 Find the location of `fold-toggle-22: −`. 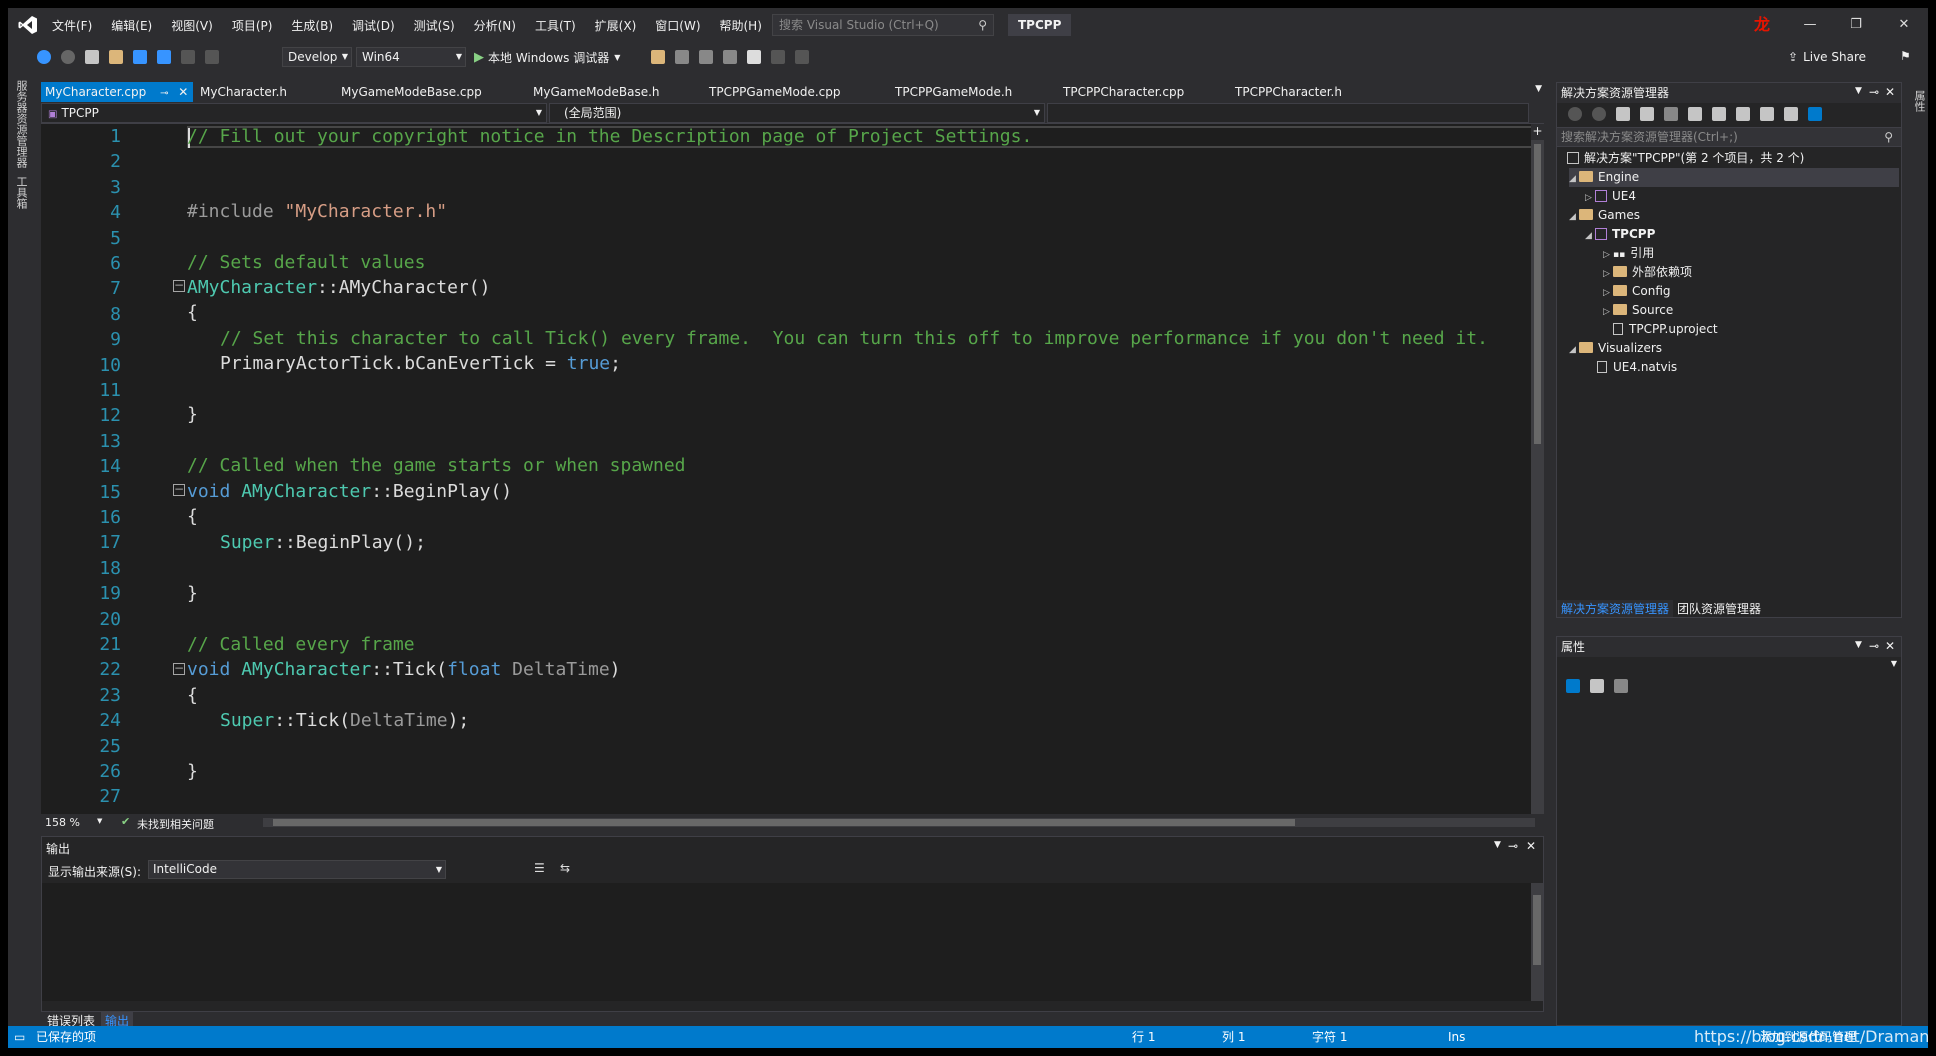

fold-toggle-22: − is located at coordinates (179, 668).